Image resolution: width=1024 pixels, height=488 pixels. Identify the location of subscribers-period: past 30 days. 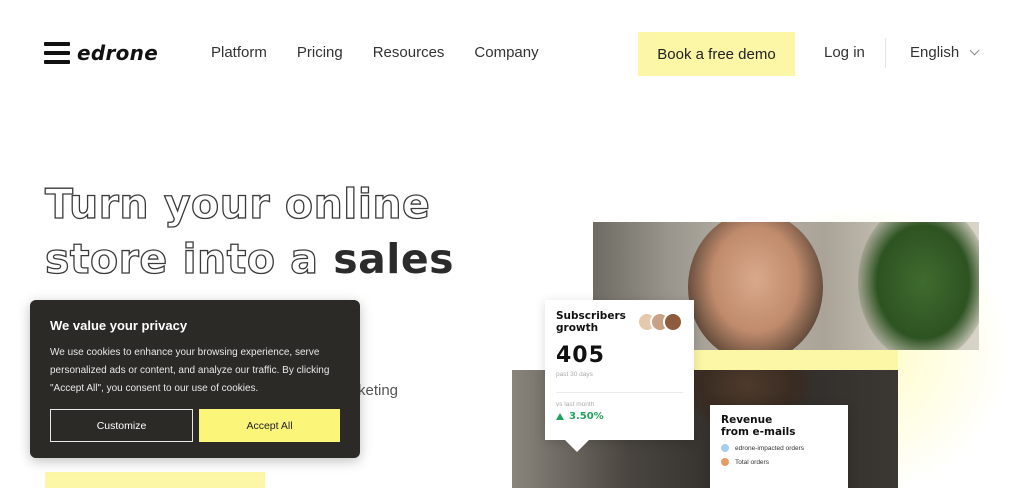
(574, 374).